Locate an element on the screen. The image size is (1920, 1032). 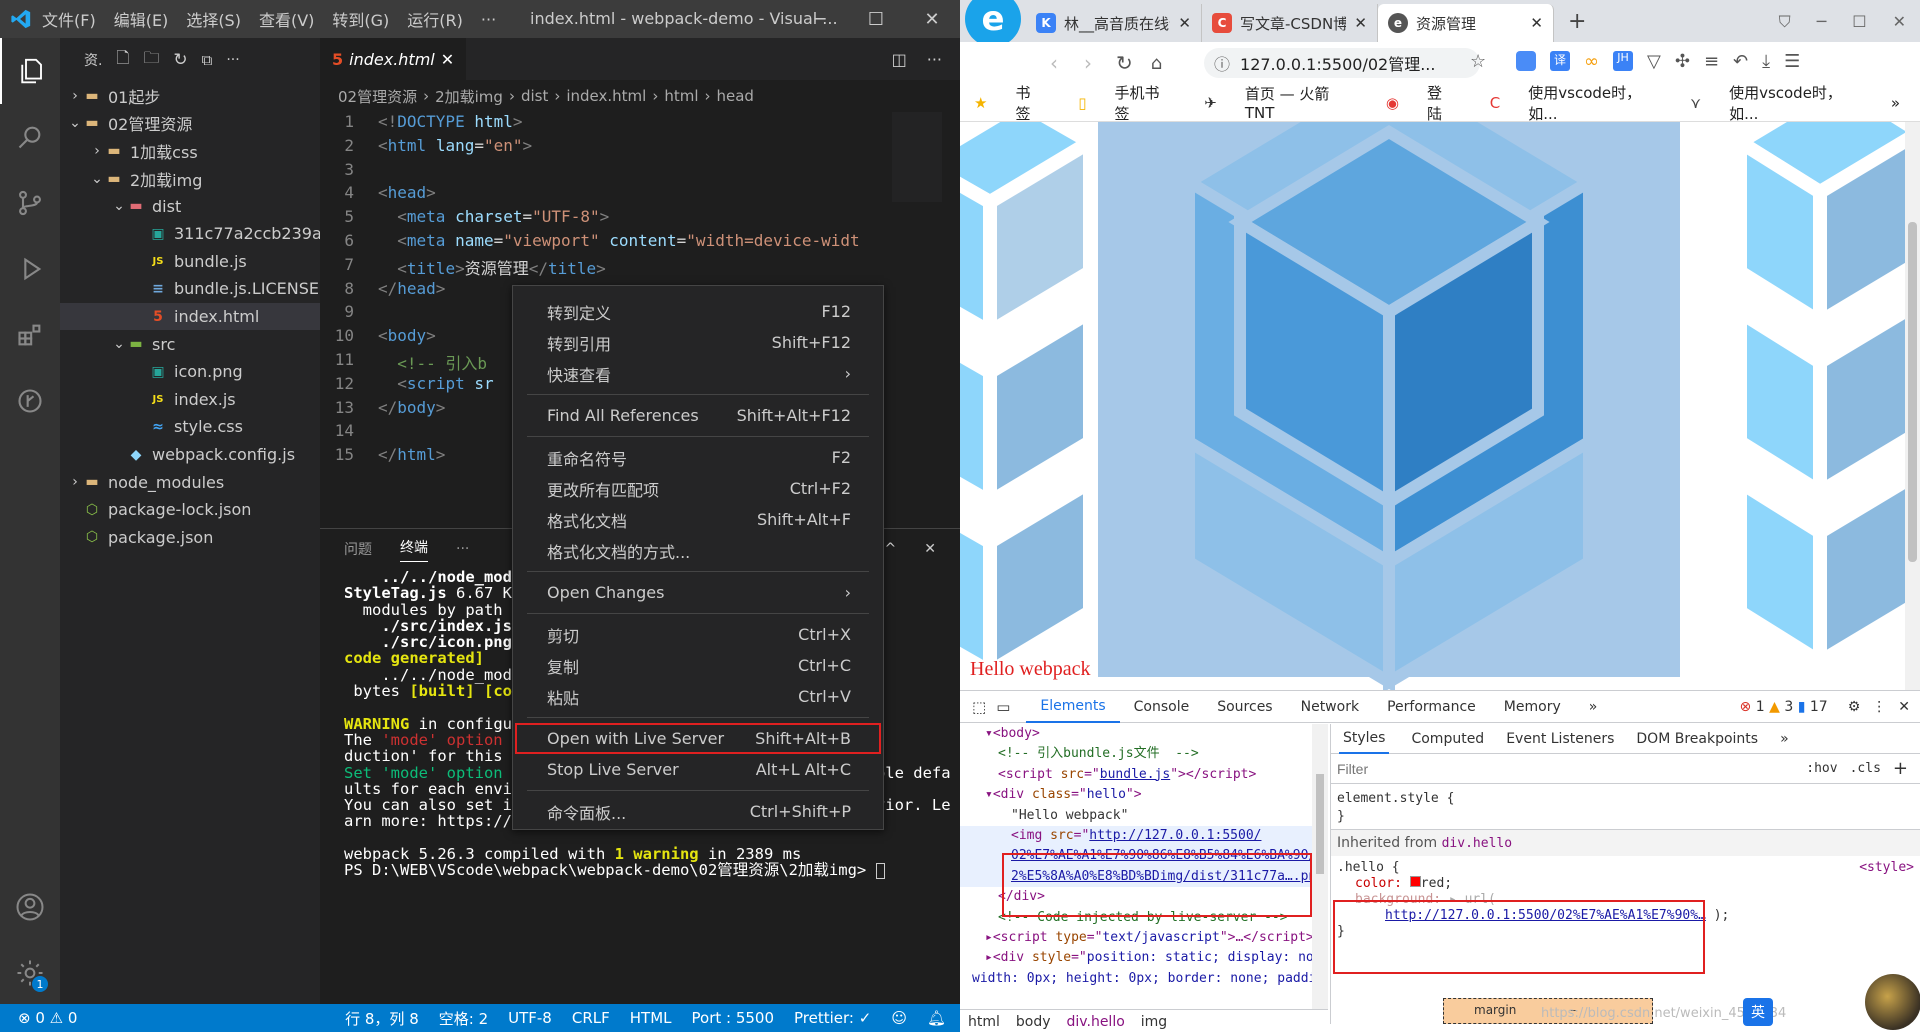
prettier-status: Prettier: ✓ is located at coordinates (832, 1018).